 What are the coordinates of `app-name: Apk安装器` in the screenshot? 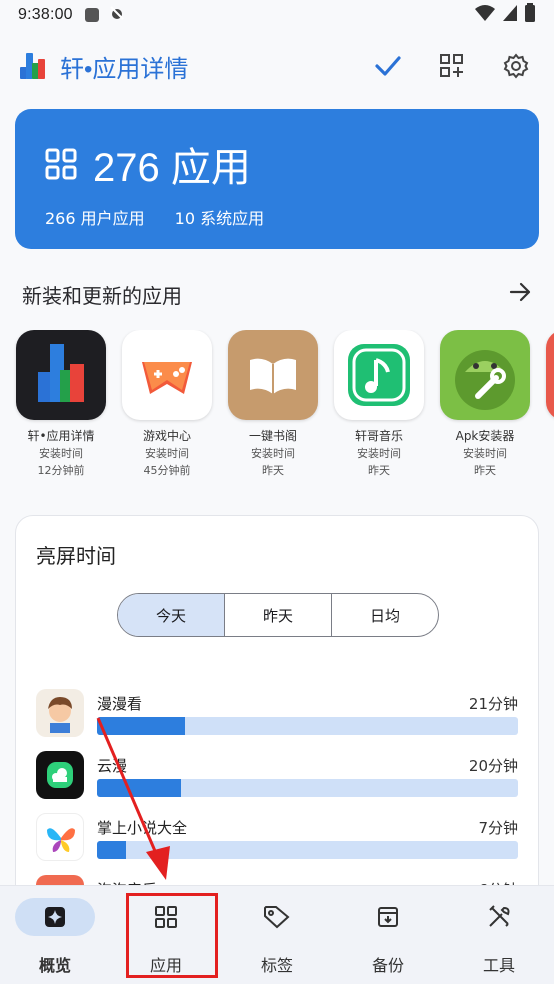 It's located at (485, 436).